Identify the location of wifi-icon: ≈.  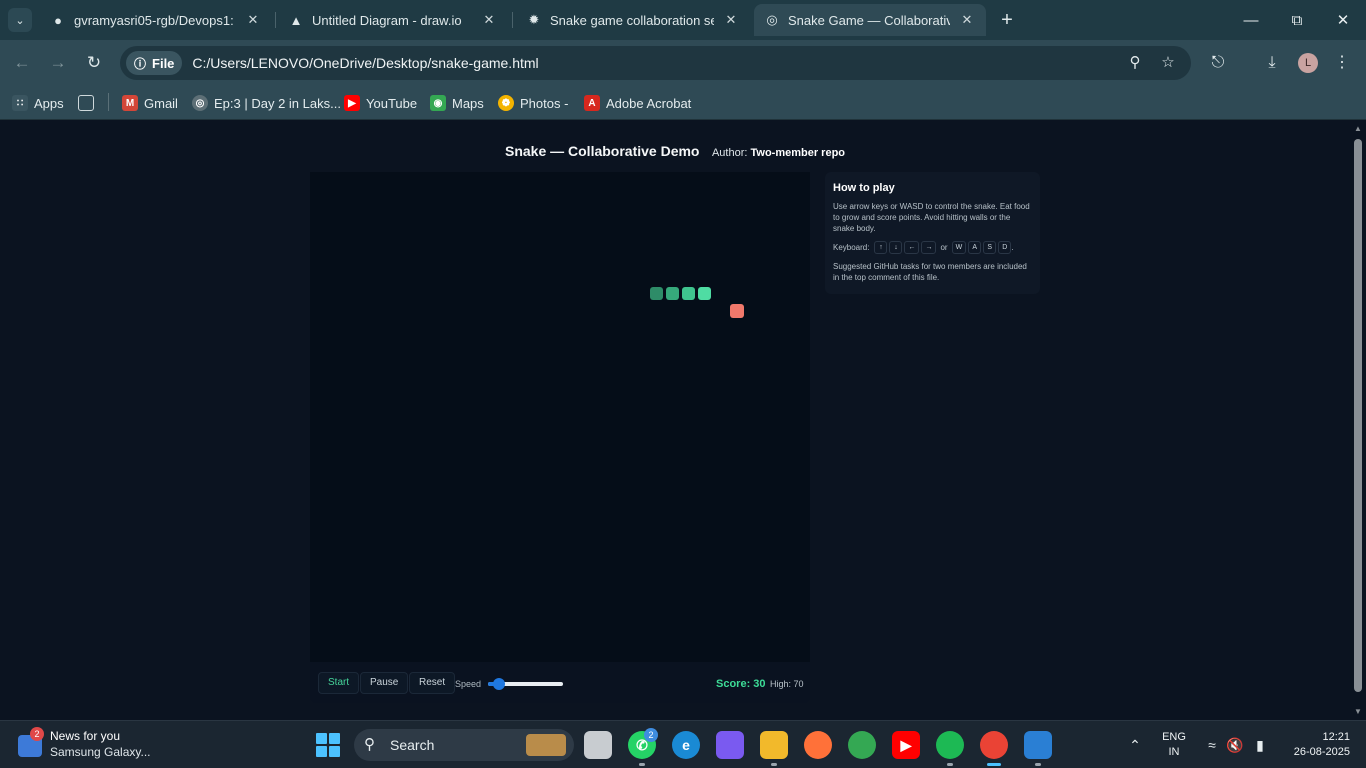
(1212, 745).